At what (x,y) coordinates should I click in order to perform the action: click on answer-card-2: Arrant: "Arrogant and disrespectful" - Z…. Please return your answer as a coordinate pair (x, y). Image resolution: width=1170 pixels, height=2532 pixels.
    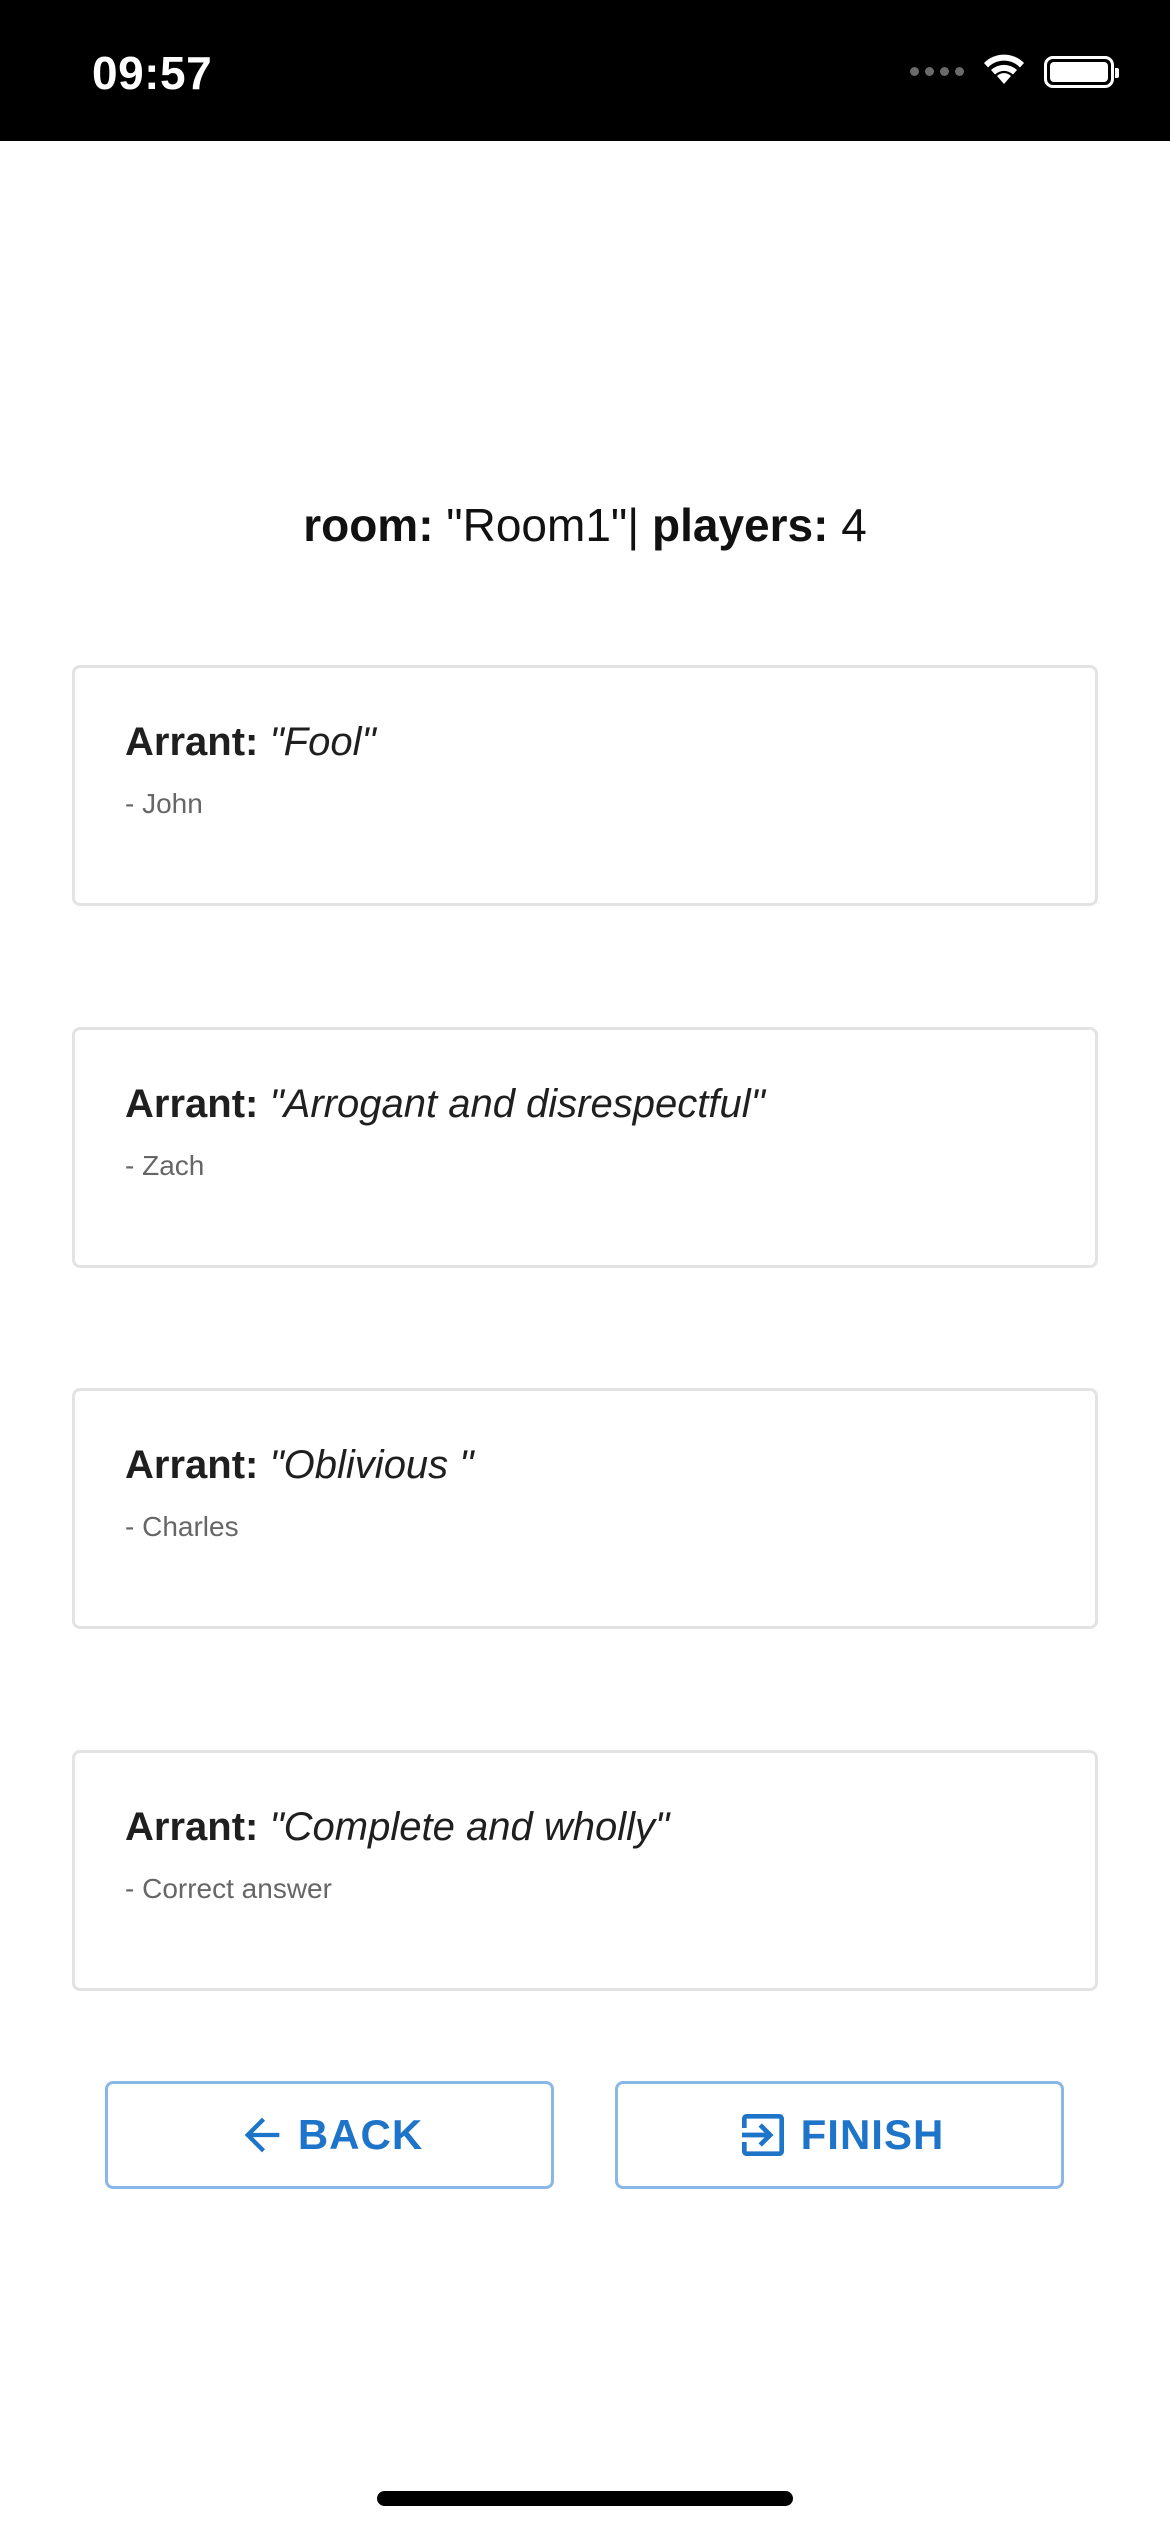
    Looking at the image, I should click on (585, 1147).